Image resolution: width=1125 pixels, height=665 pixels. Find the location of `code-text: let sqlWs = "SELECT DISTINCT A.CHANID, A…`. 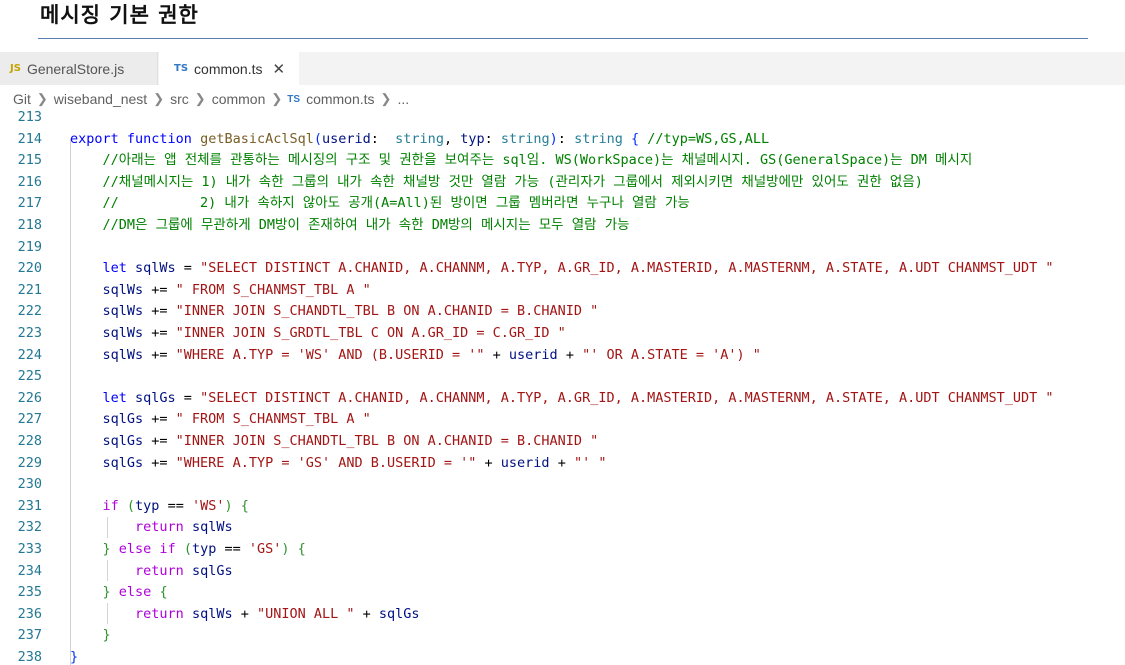

code-text: let sqlWs = "SELECT DISTINCT A.CHANID, A… is located at coordinates (562, 269).